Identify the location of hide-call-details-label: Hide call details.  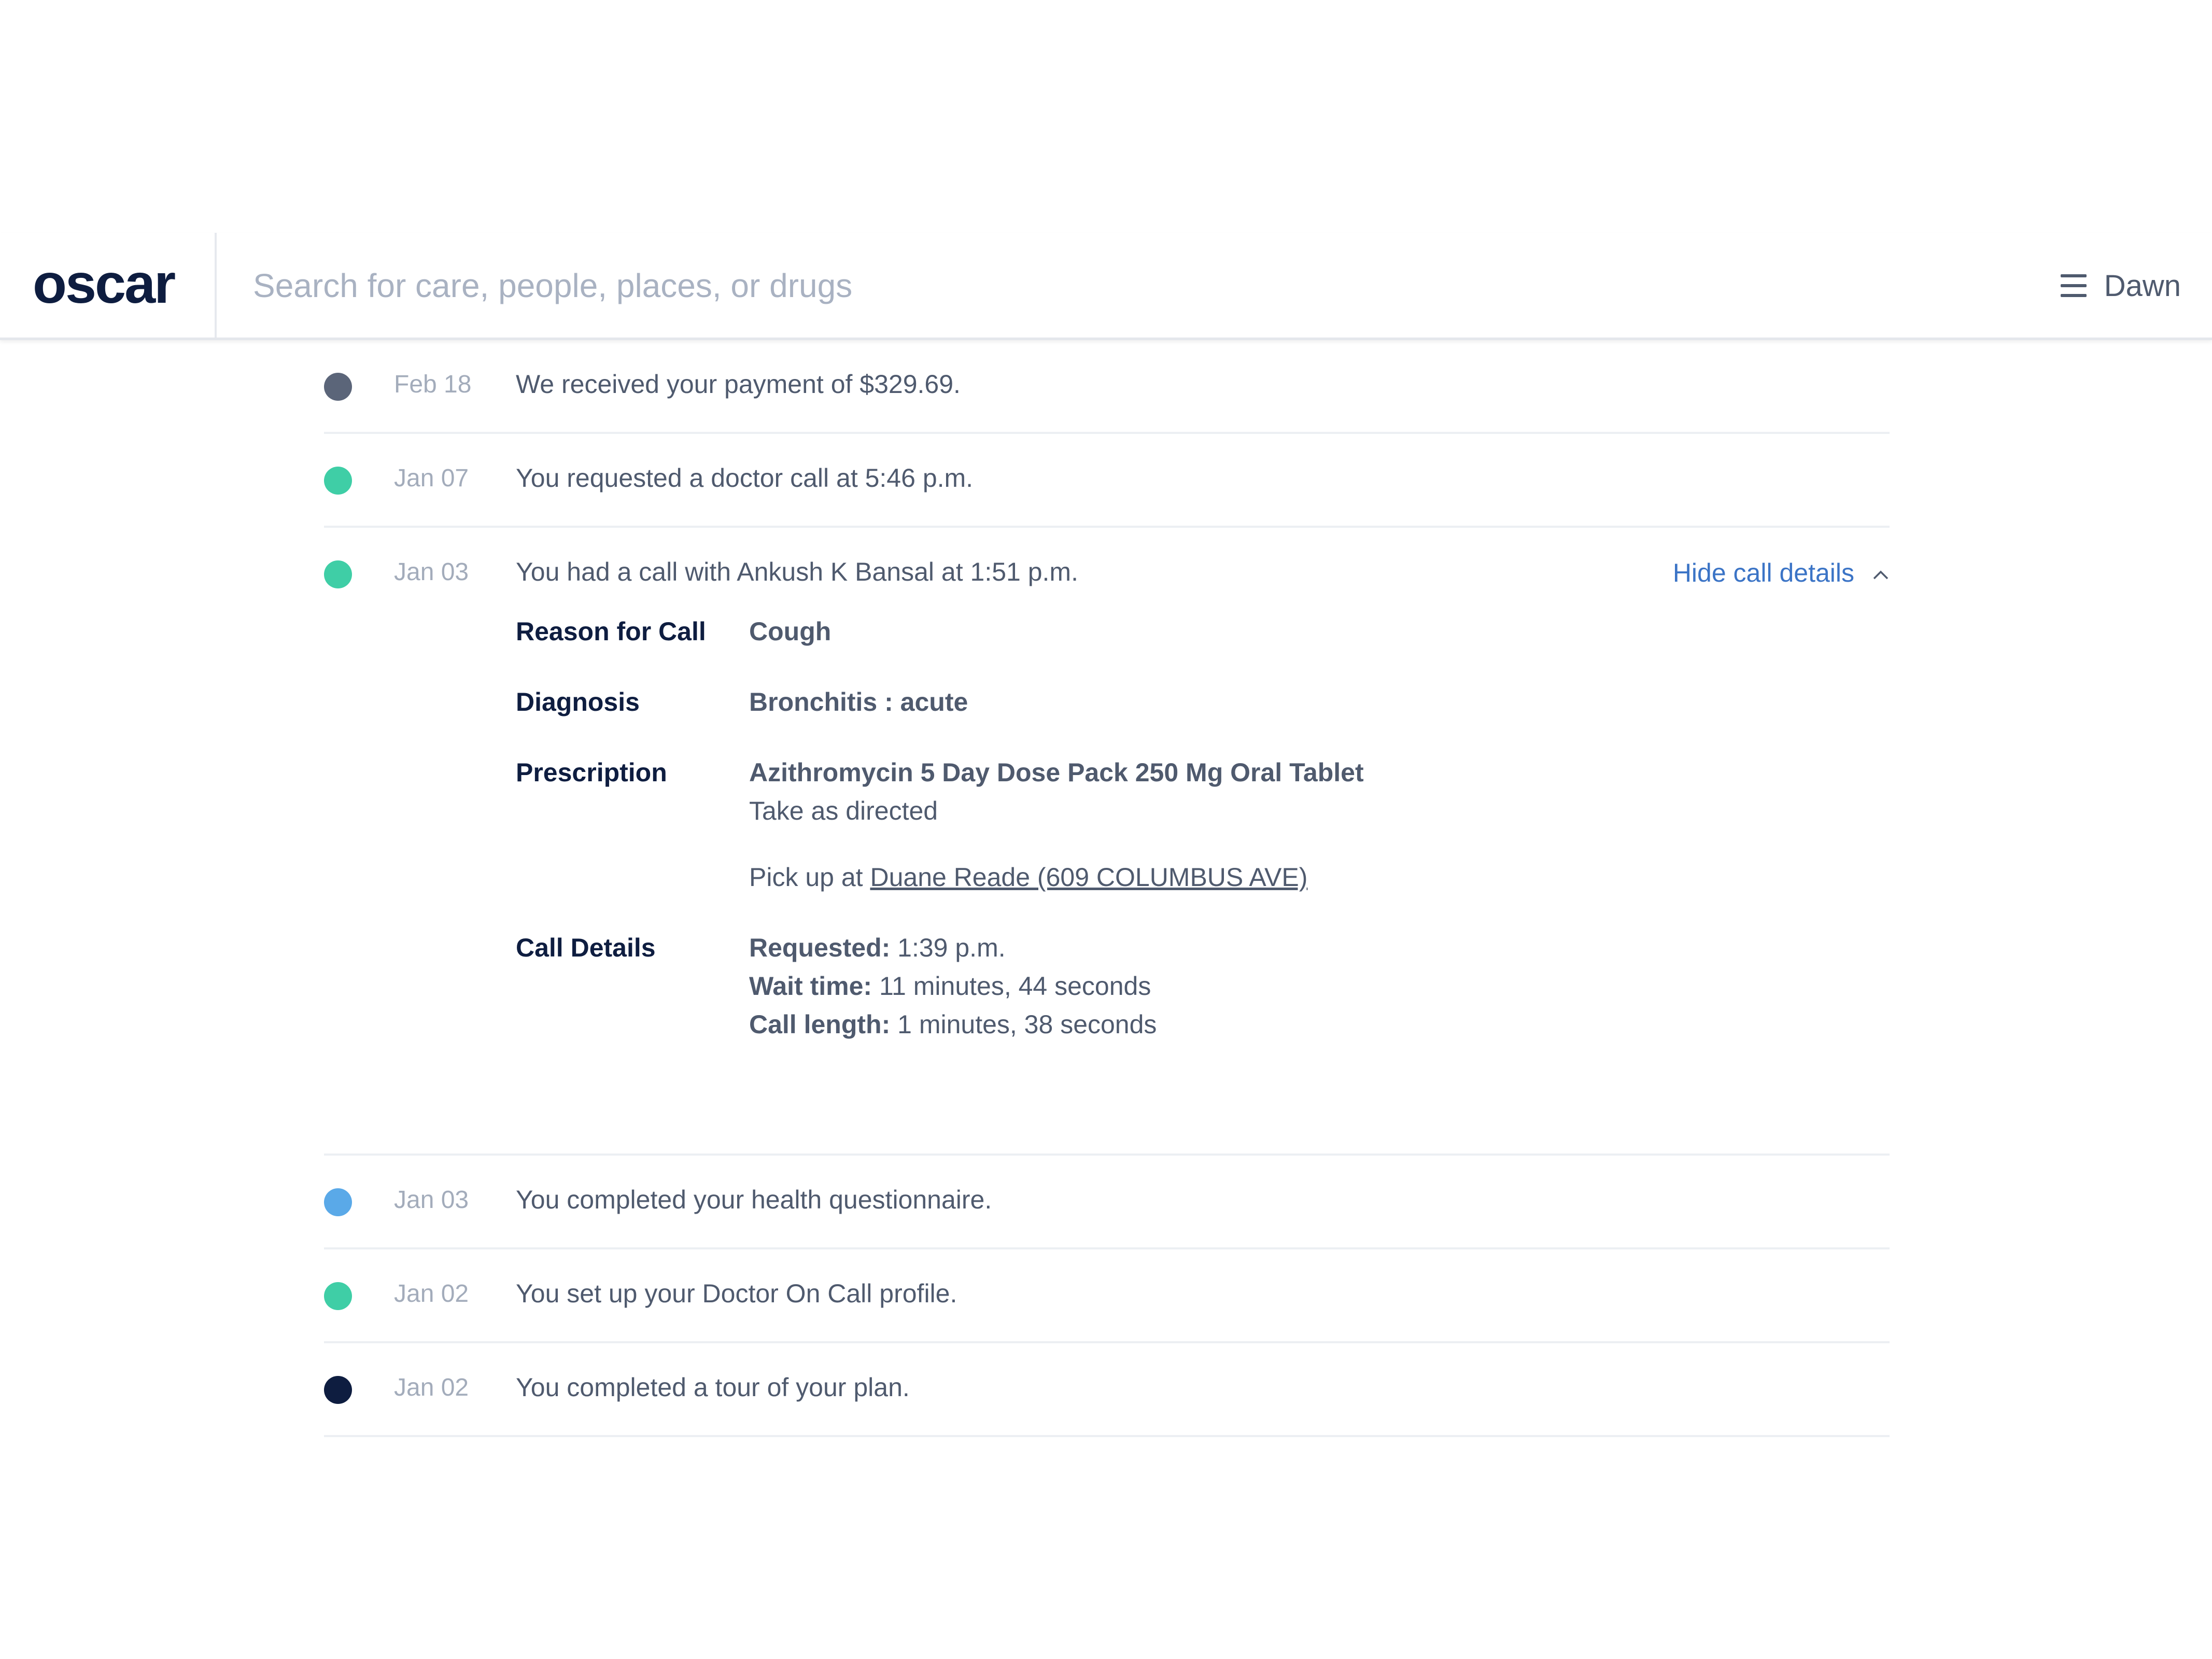
(1763, 572).